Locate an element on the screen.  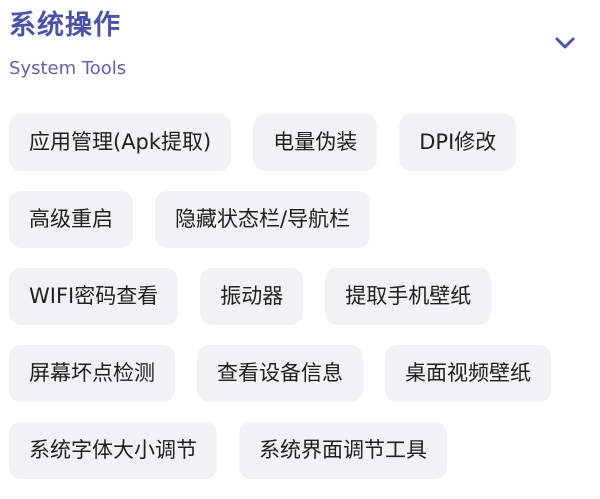
tool-video-wallpaper-button: 桌面视频壁纸 is located at coordinates (468, 373).